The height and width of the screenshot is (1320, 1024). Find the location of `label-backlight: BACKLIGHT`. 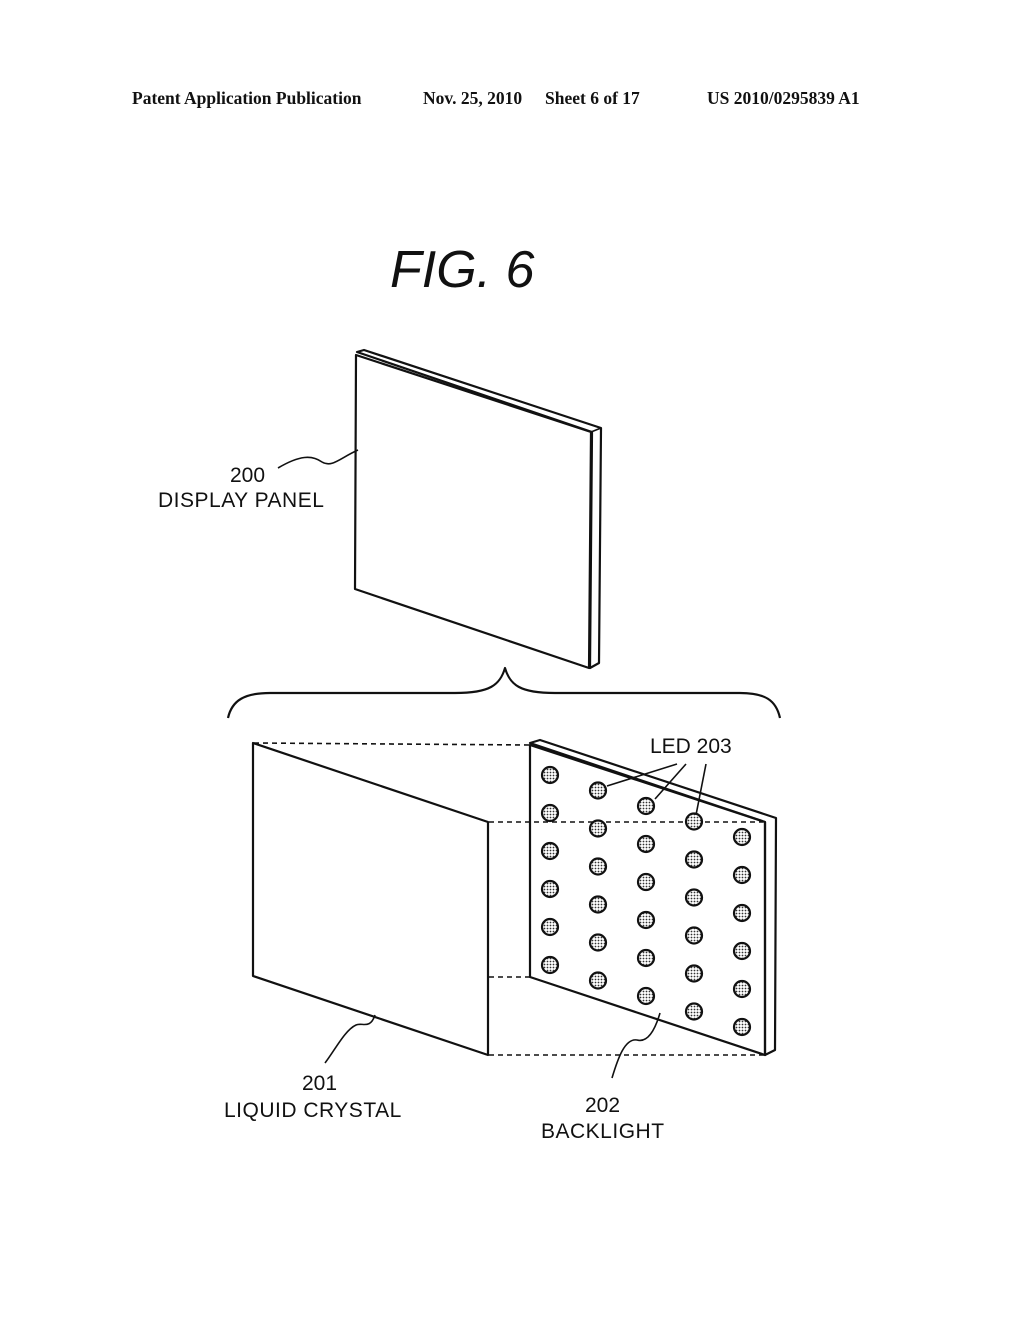

label-backlight: BACKLIGHT is located at coordinates (603, 1131).